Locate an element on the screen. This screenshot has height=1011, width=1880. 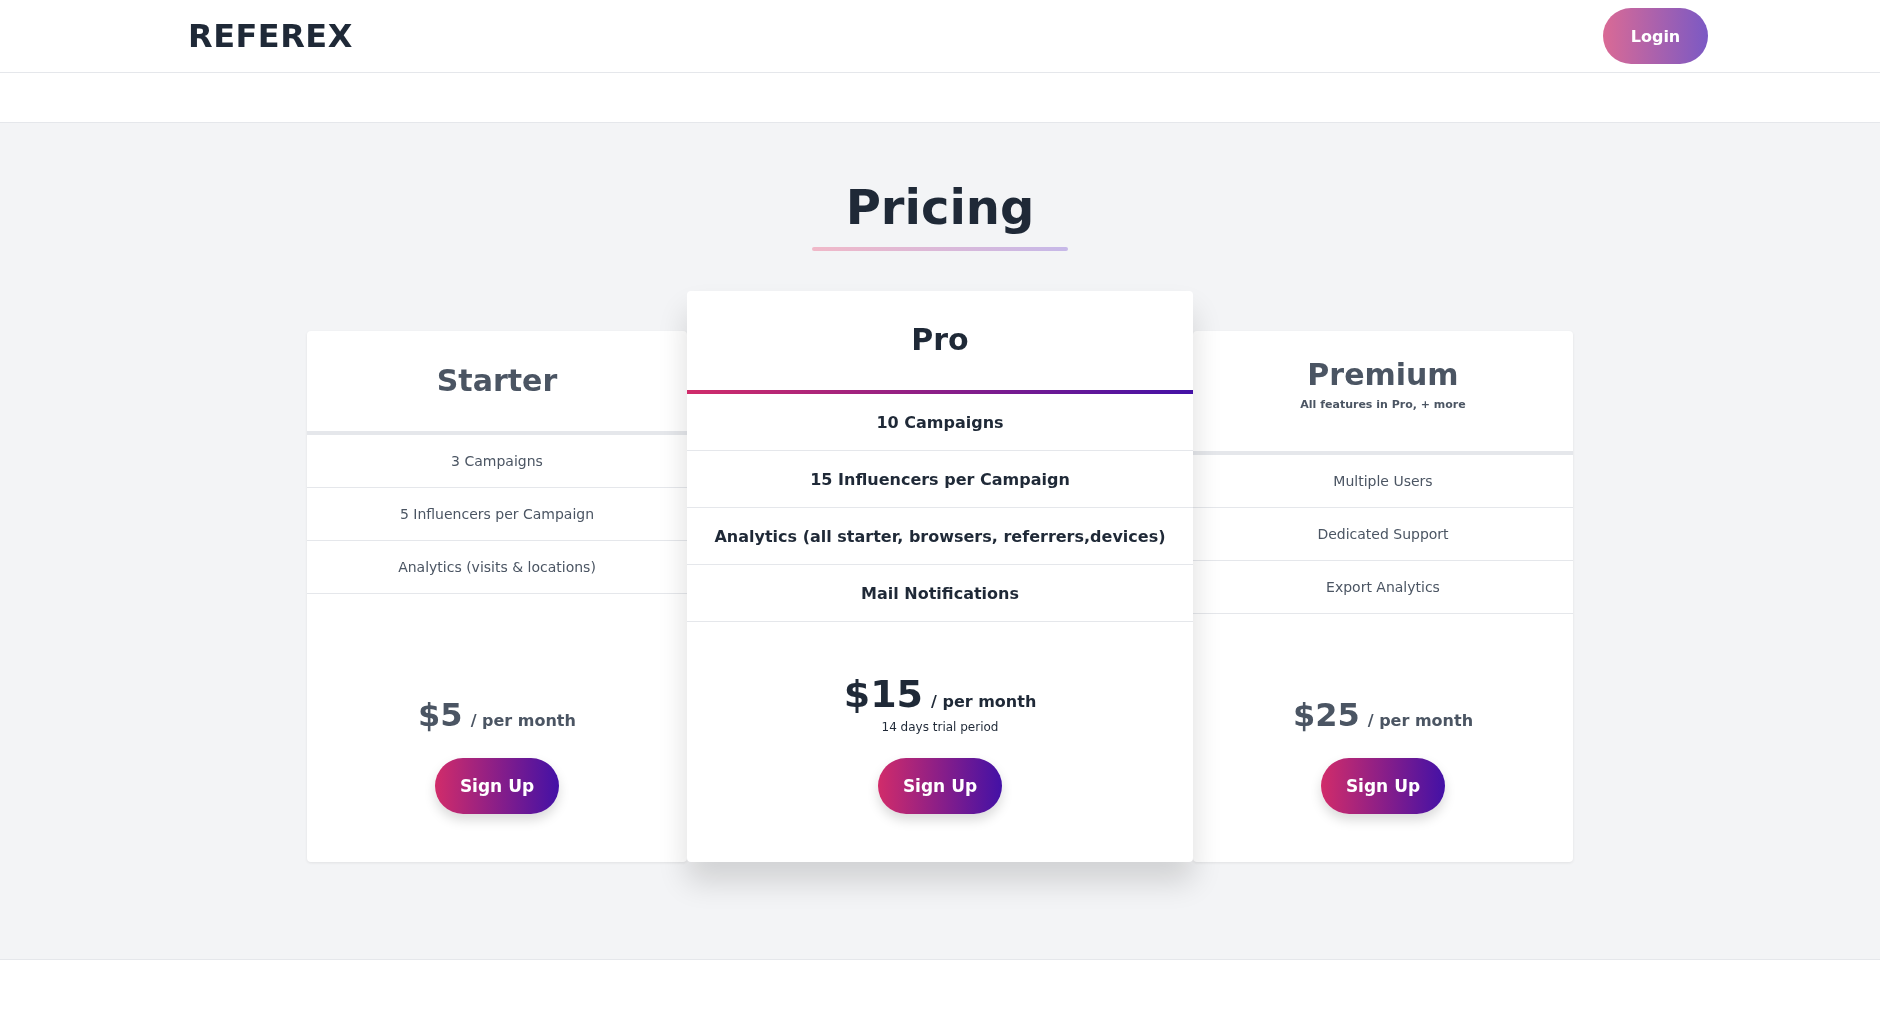
plan-name: Pro is located at coordinates (940, 339).